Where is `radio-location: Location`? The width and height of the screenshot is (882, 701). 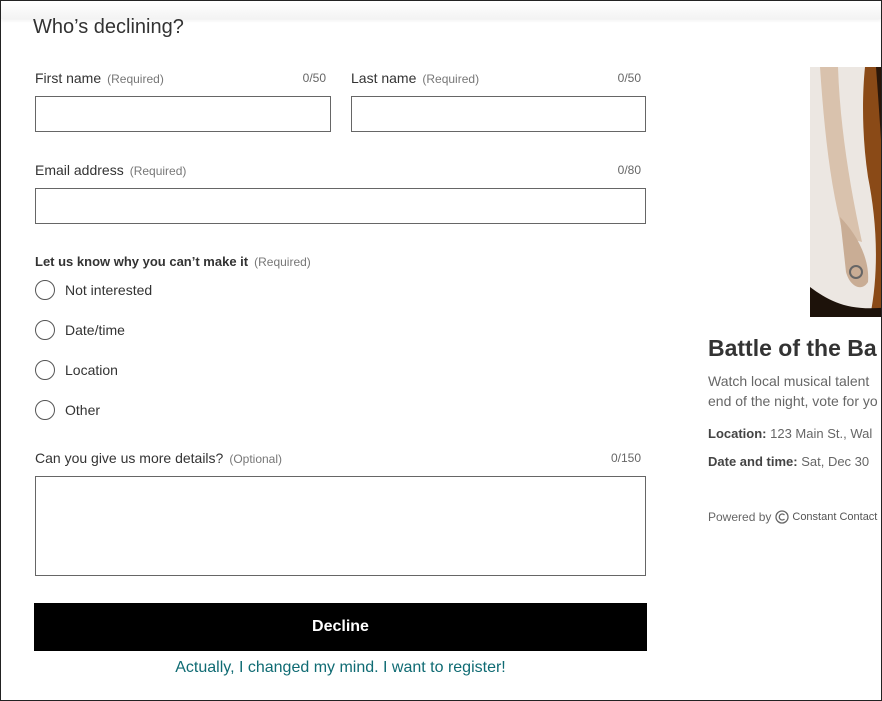
radio-location: Location is located at coordinates (76, 370).